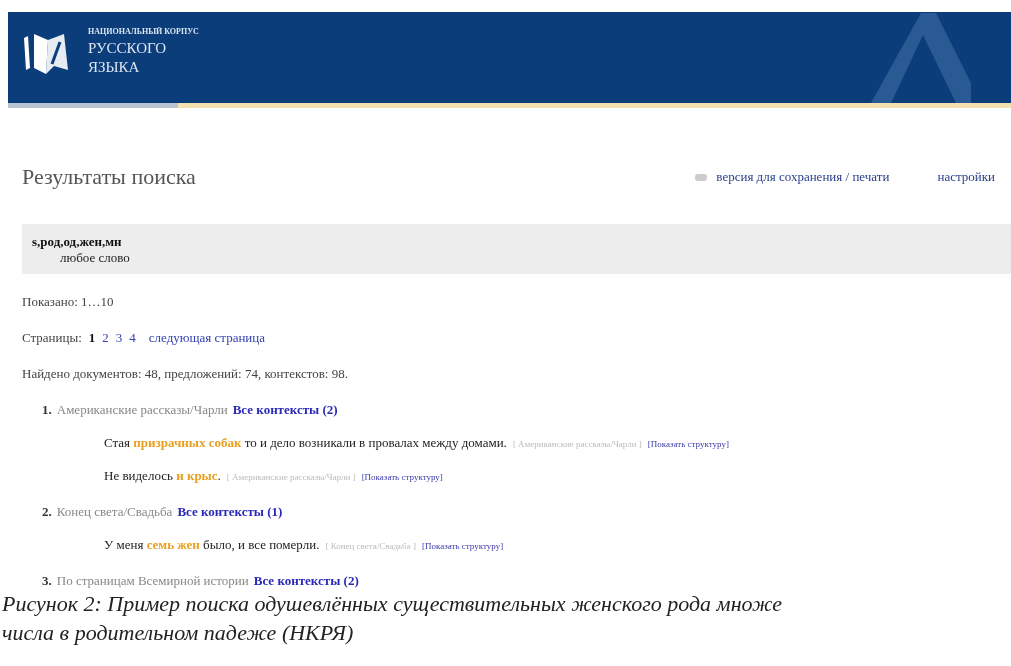  I want to click on logo-subtitle: НАЦИОНАЛЬНЫЙ КОРПУС, so click(143, 31).